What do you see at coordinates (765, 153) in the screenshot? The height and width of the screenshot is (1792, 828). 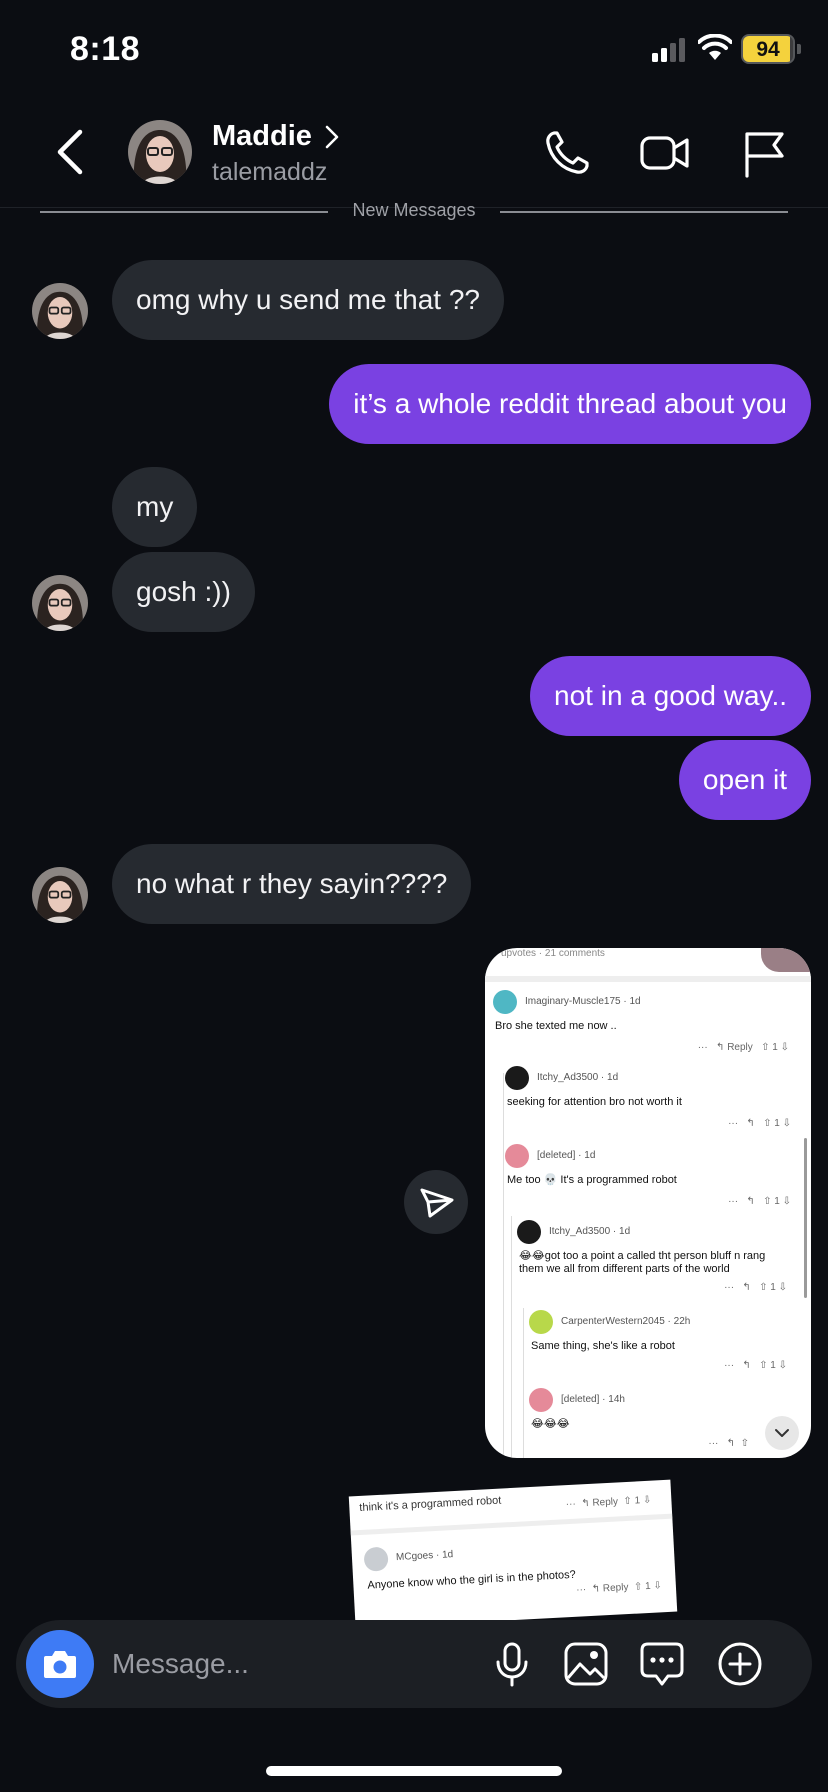 I see `flag-icon` at bounding box center [765, 153].